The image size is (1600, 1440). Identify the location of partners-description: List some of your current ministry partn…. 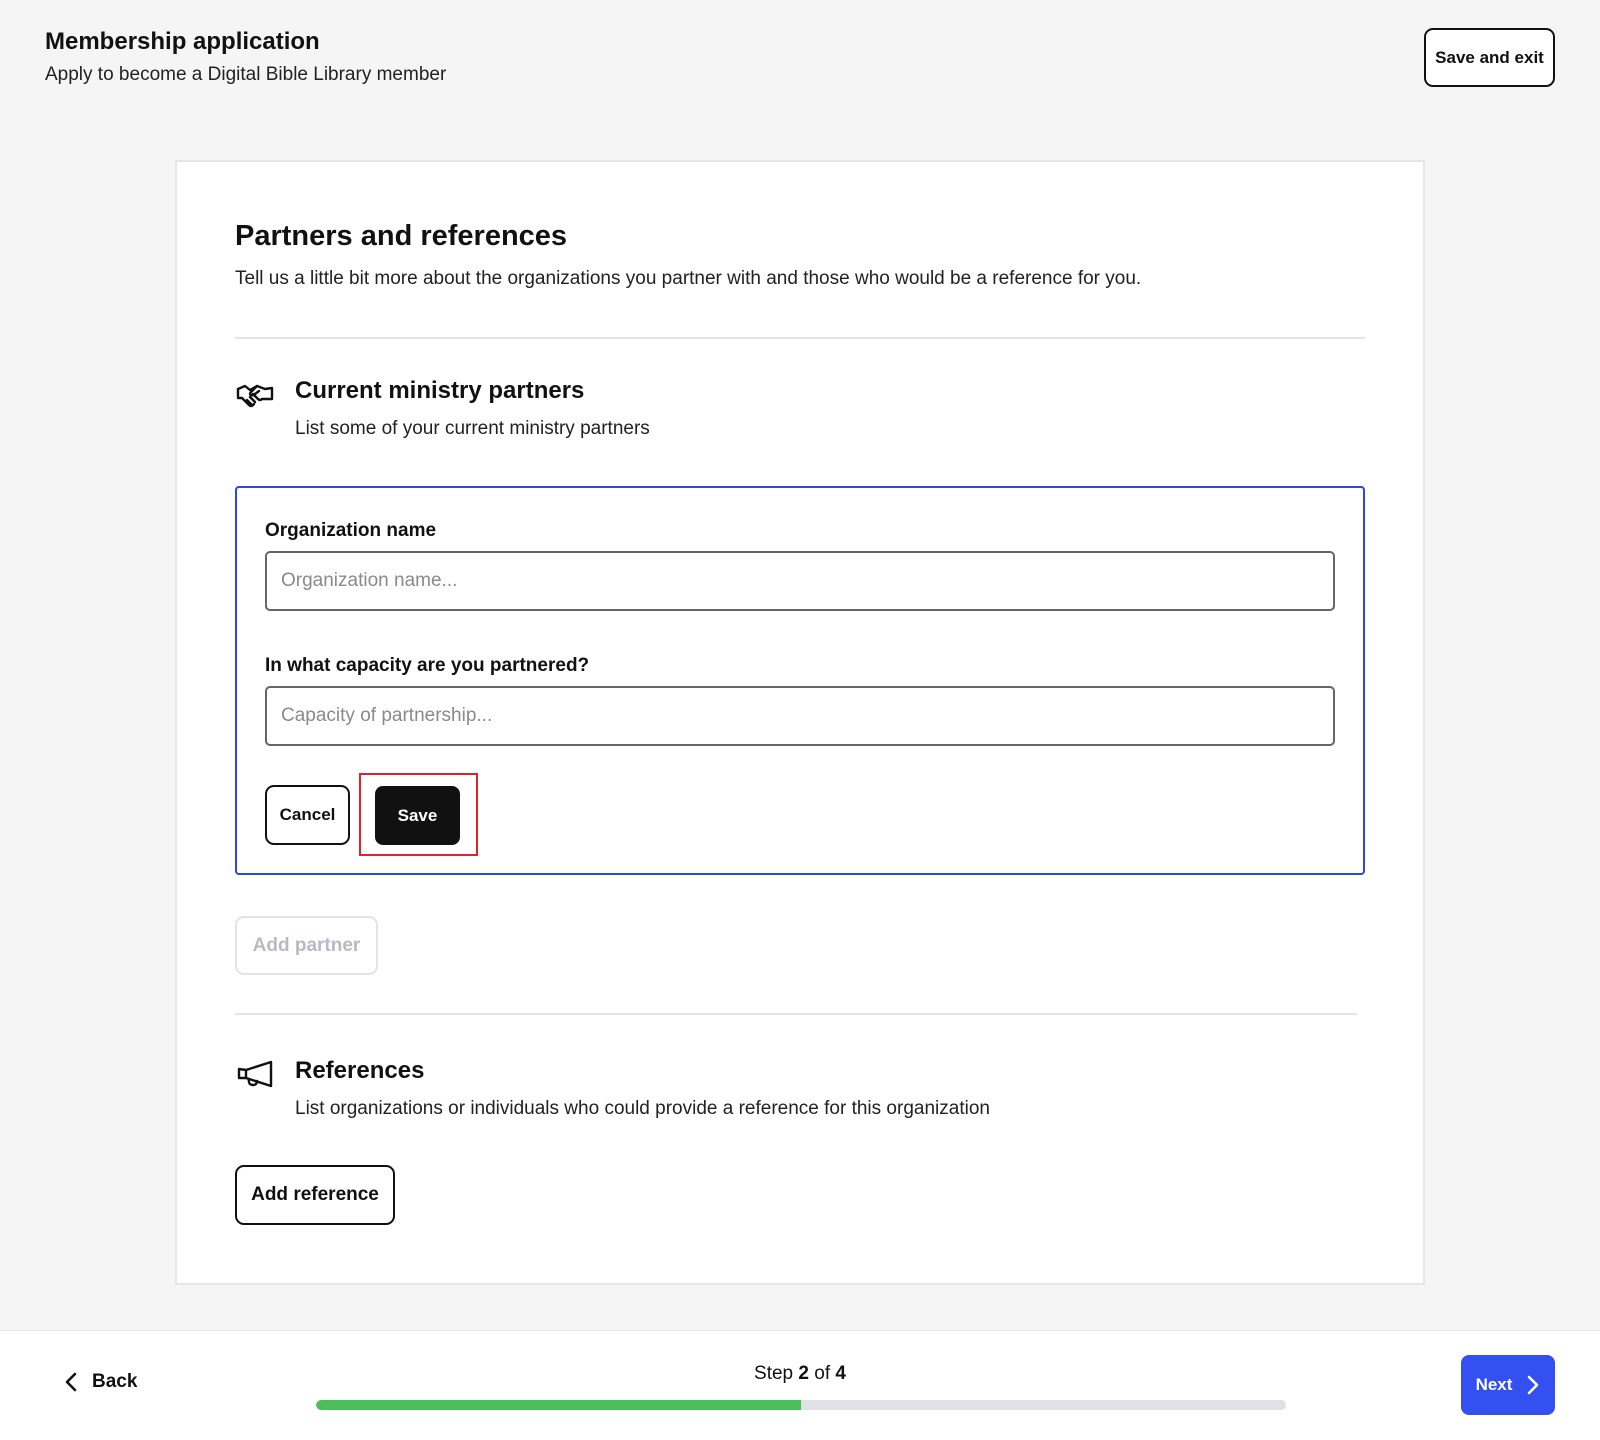
(472, 428).